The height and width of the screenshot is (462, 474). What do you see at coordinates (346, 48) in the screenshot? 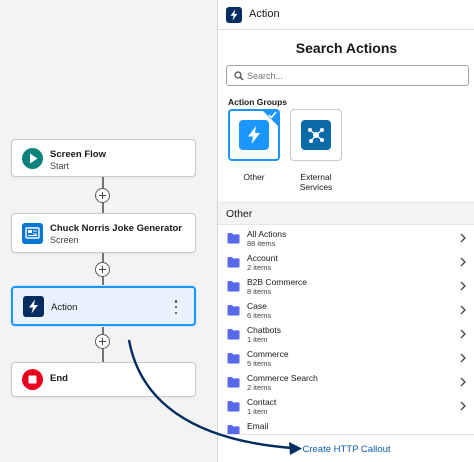
I see `search-heading: Search Actions` at bounding box center [346, 48].